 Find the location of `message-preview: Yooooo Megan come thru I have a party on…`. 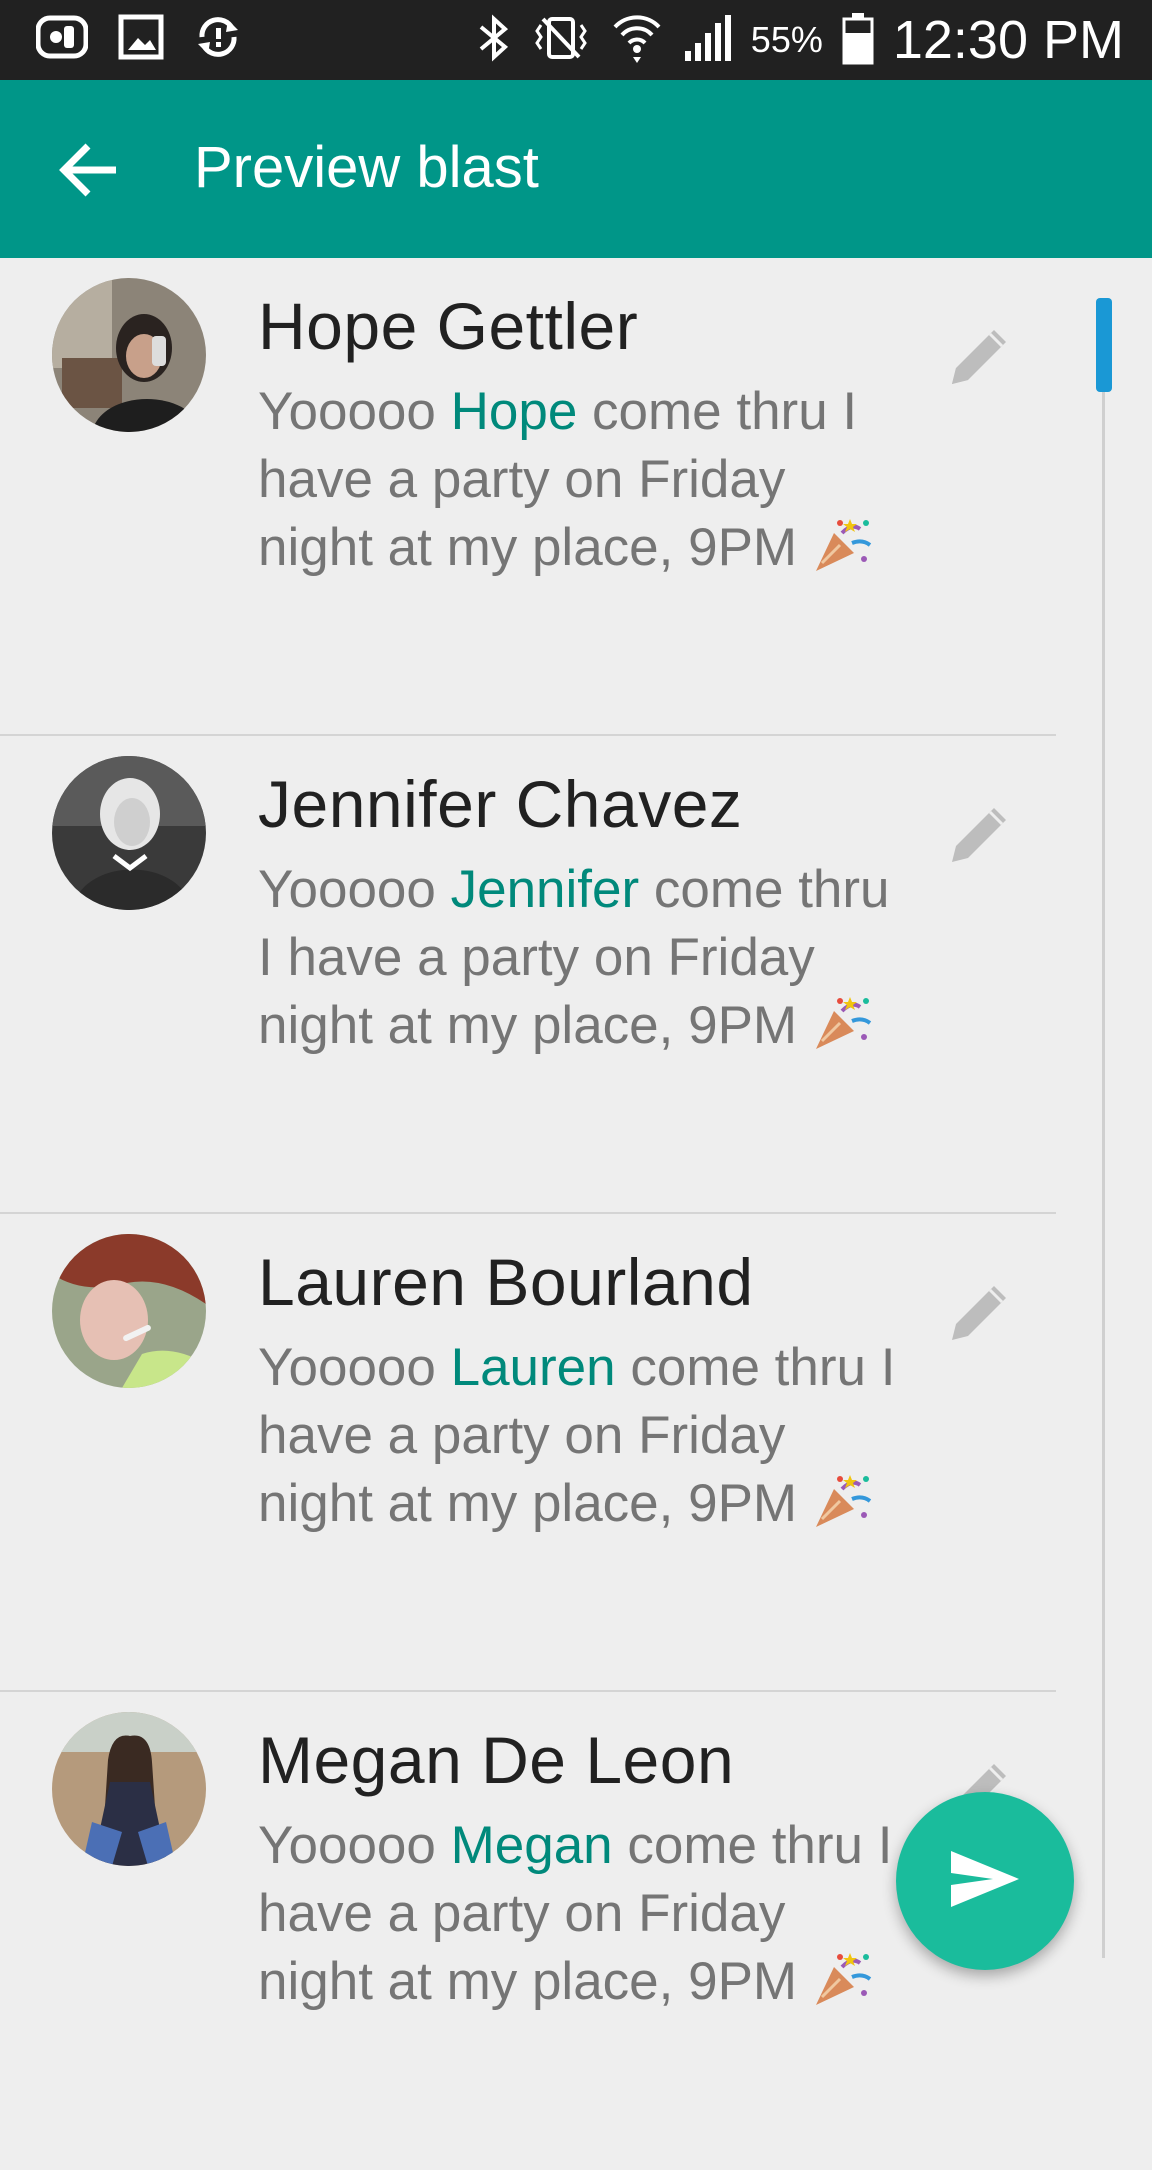

message-preview: Yooooo Megan come thru I have a party on… is located at coordinates (578, 1914).